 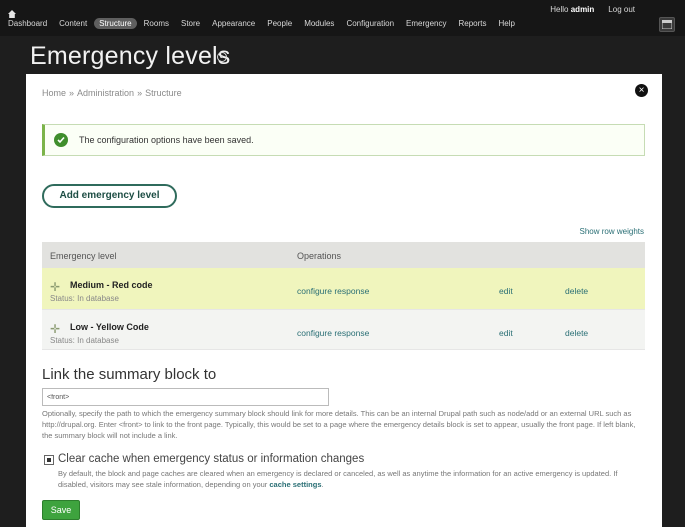 What do you see at coordinates (156, 23) in the screenshot?
I see `menu-rooms: Rooms` at bounding box center [156, 23].